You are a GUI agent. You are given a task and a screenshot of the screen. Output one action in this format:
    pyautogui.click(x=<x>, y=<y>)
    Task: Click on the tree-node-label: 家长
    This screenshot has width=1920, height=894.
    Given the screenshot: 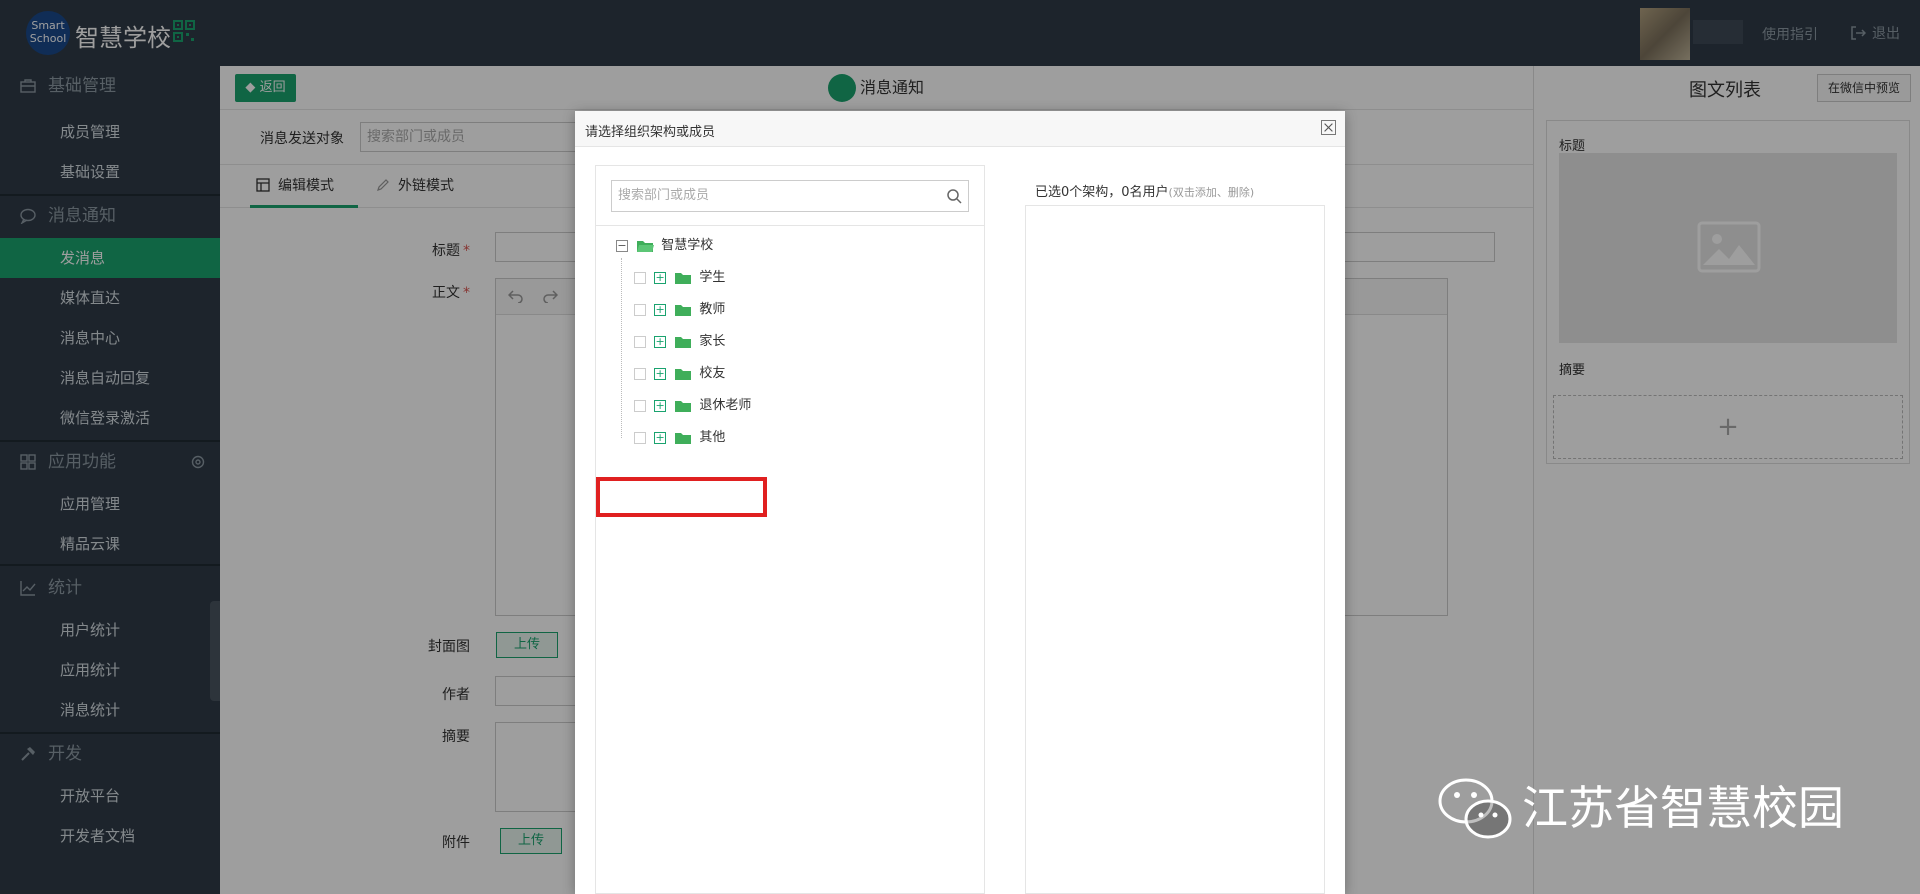 What is the action you would take?
    pyautogui.click(x=712, y=341)
    